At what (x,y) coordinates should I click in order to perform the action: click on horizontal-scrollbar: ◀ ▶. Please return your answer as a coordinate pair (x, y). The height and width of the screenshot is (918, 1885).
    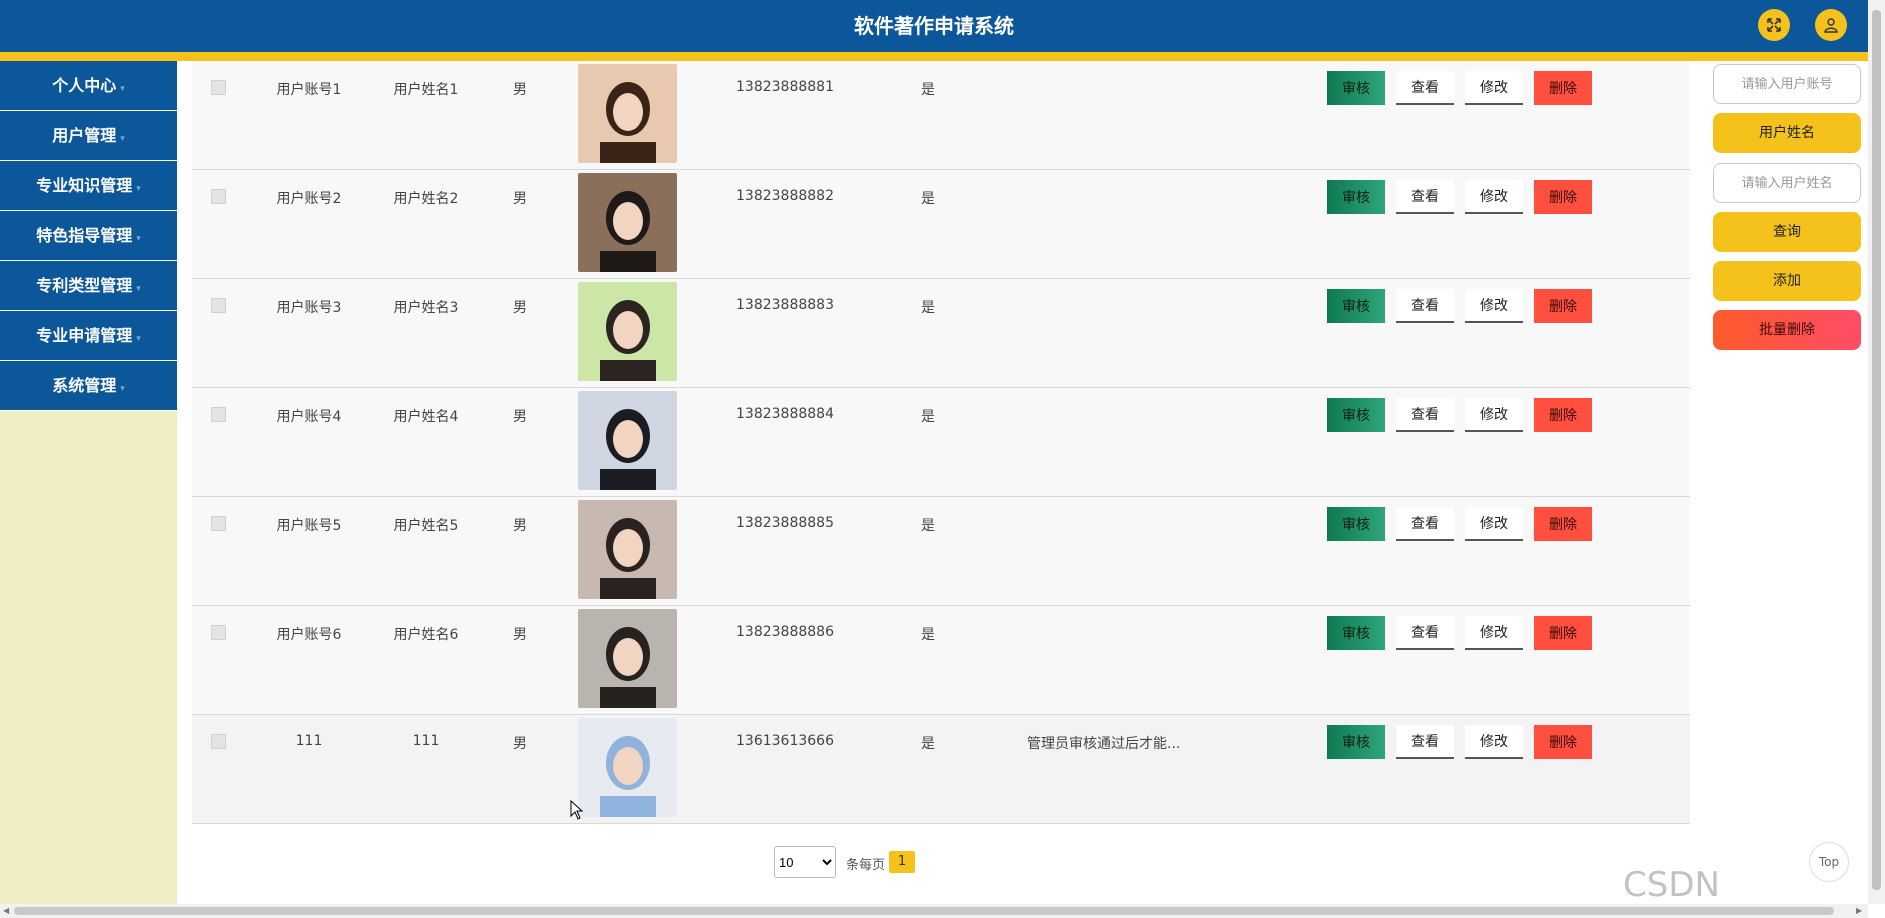
    Looking at the image, I should click on (934, 911).